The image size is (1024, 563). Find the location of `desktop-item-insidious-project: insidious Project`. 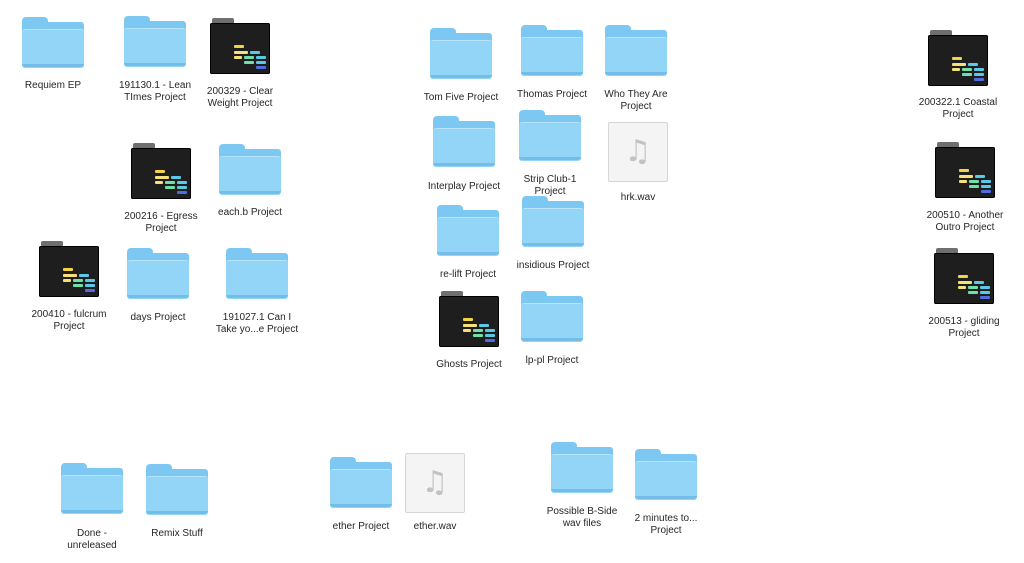

desktop-item-insidious-project: insidious Project is located at coordinates (553, 241).